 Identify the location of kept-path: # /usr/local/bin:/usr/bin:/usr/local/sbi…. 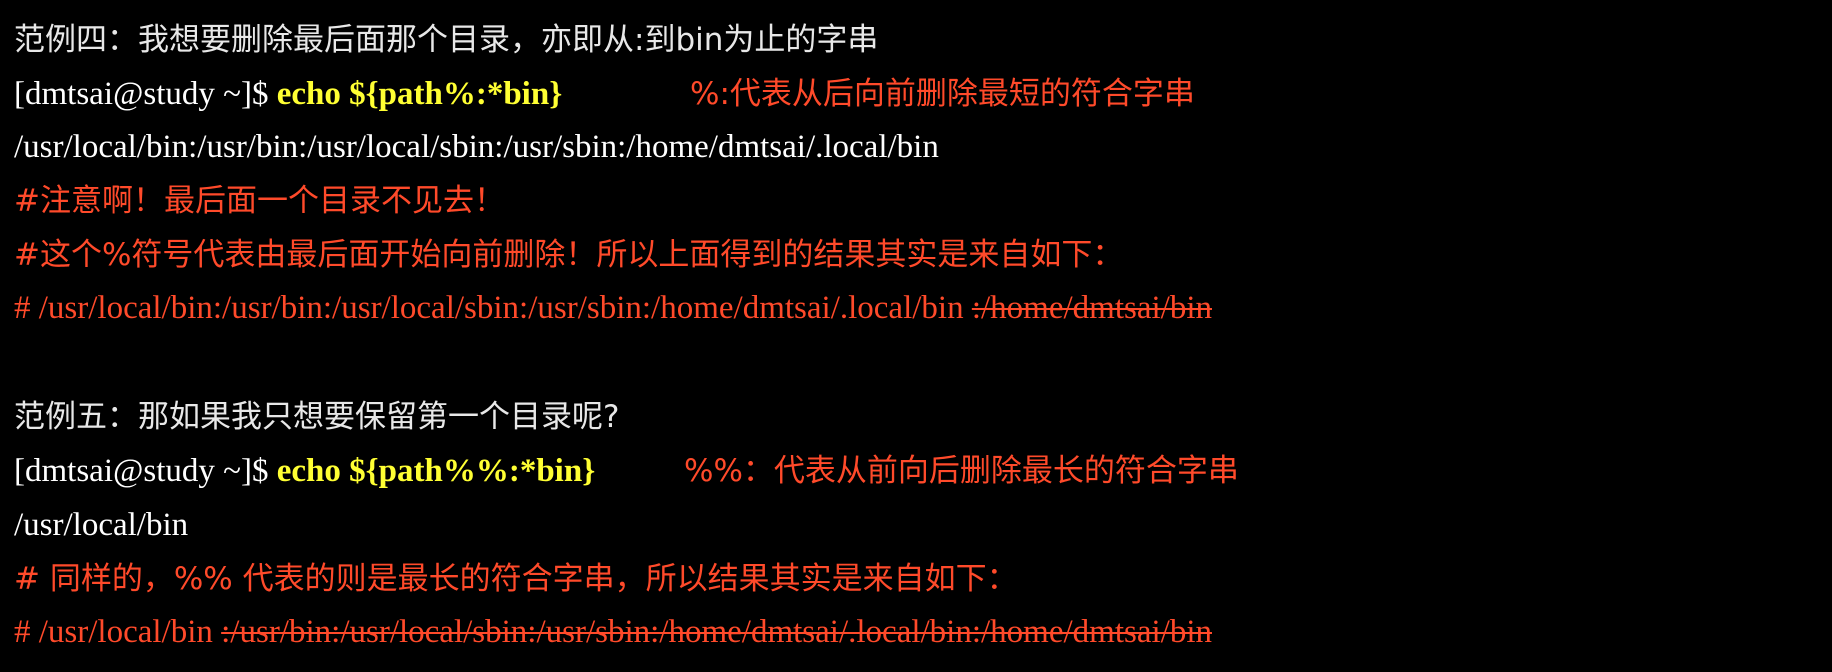
(493, 308).